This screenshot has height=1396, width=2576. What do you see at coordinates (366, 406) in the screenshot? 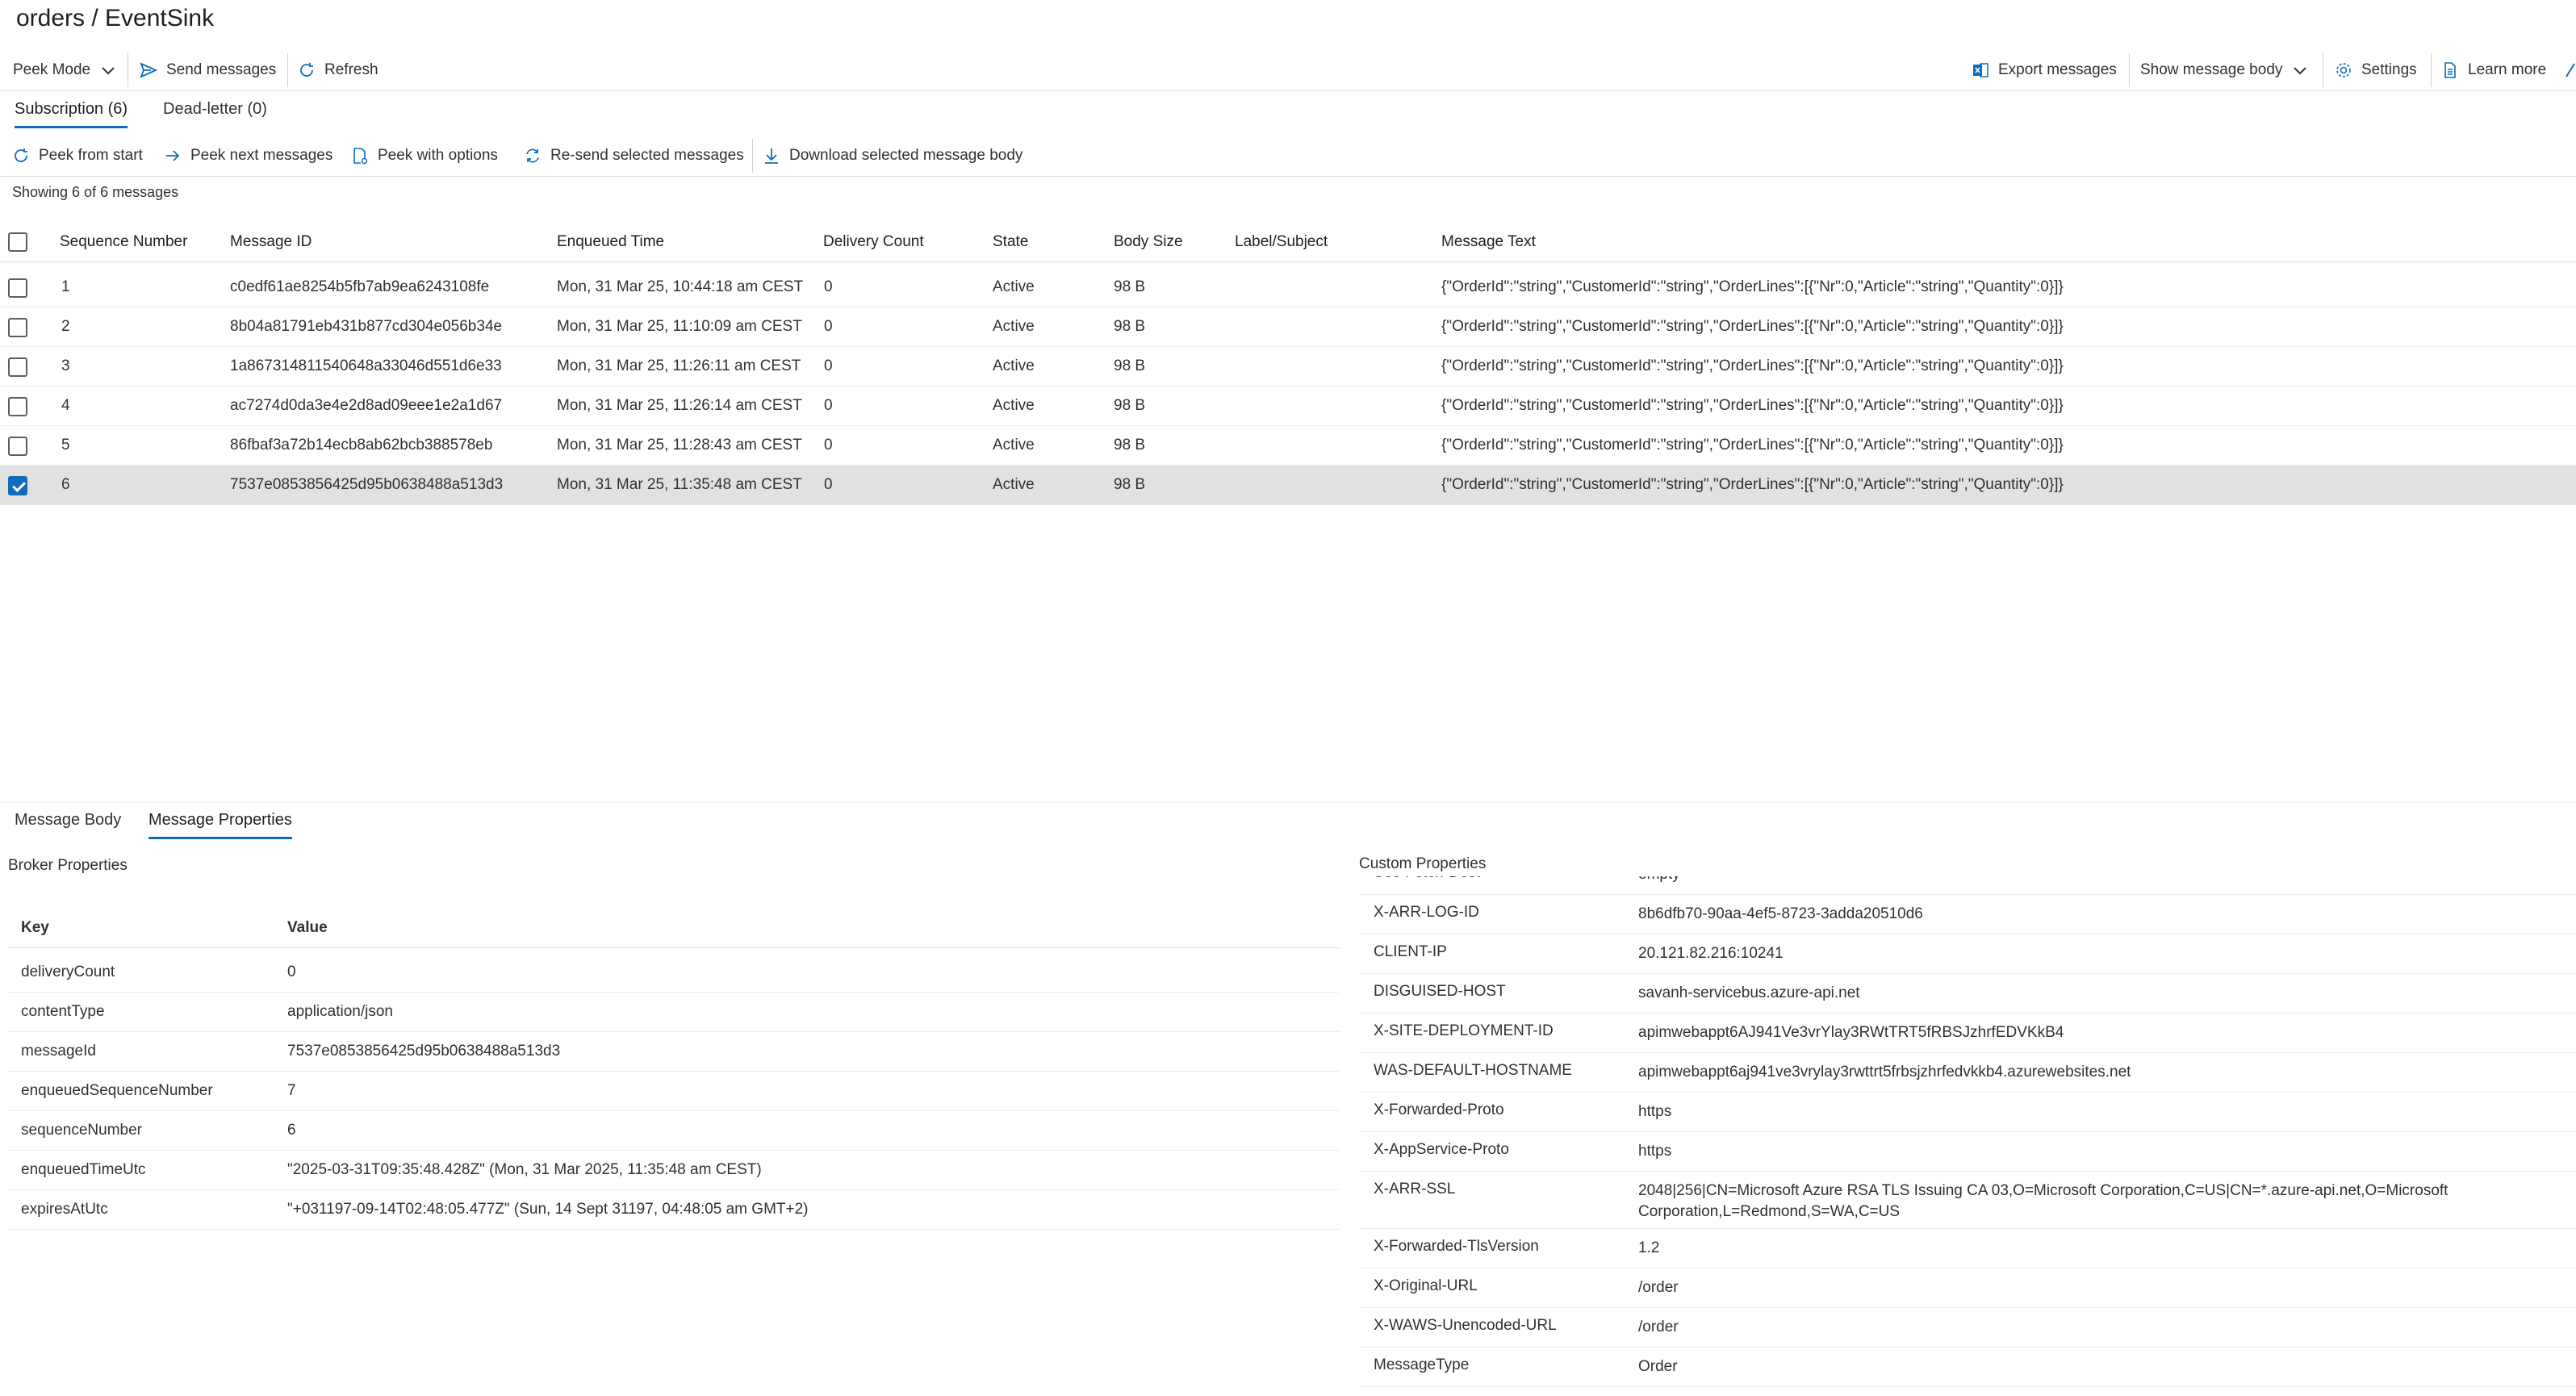
I see `cell-message-id: ac7274d0da3e4e2d8ad09eee1e2a1d67` at bounding box center [366, 406].